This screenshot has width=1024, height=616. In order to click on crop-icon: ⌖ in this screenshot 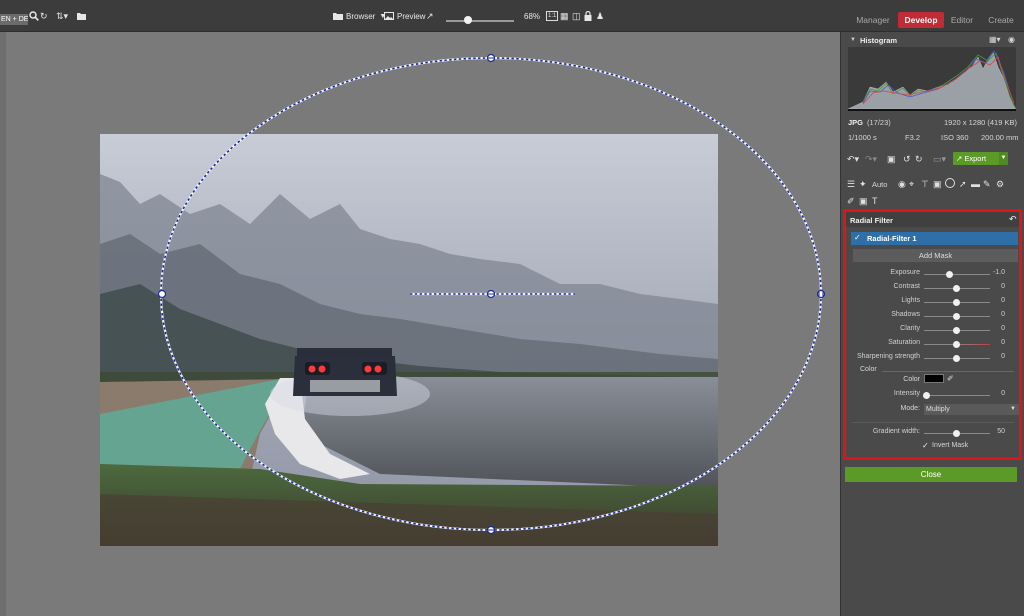, I will do `click(911, 184)`.